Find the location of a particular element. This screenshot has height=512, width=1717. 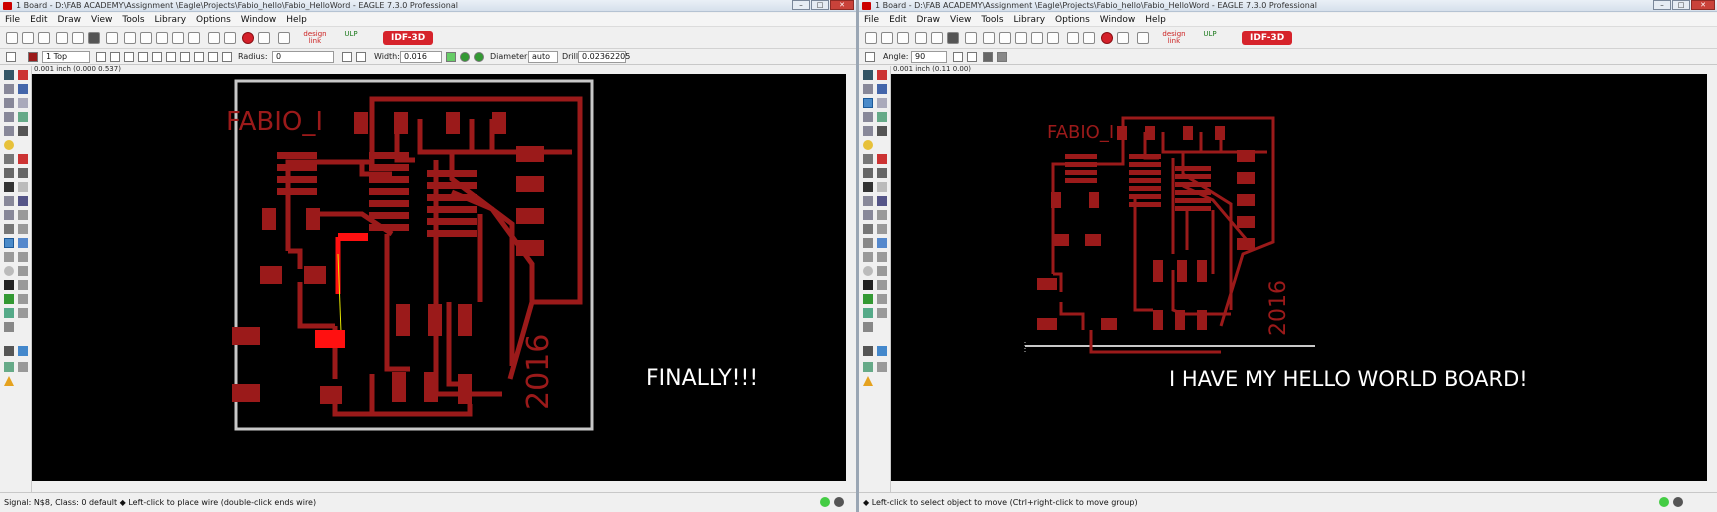

menu-tools: Tools is located at coordinates (992, 20).